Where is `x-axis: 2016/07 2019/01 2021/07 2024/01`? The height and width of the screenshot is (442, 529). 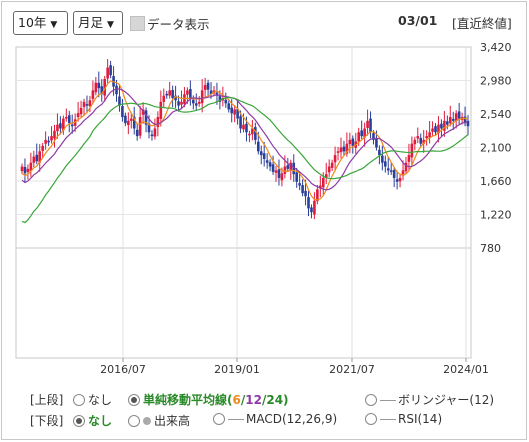
x-axis: 2016/07 2019/01 2021/07 2024/01 is located at coordinates (294, 369).